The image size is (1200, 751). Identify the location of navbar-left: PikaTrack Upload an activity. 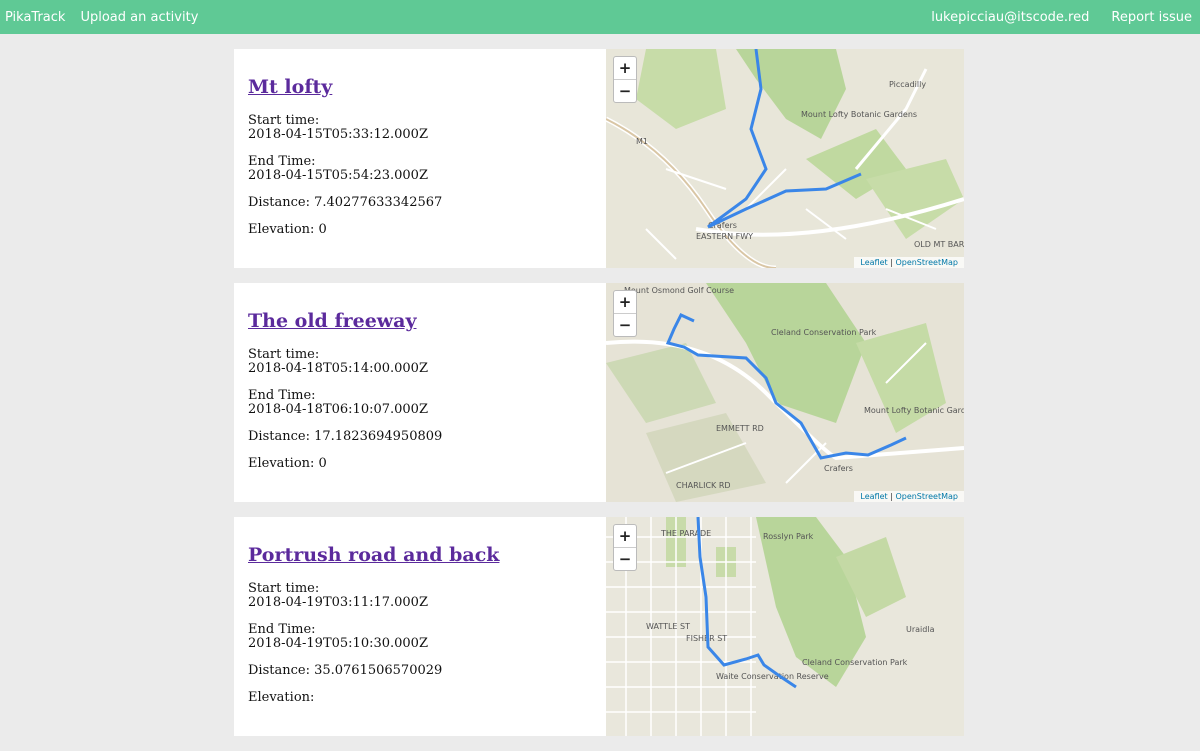
(104, 17).